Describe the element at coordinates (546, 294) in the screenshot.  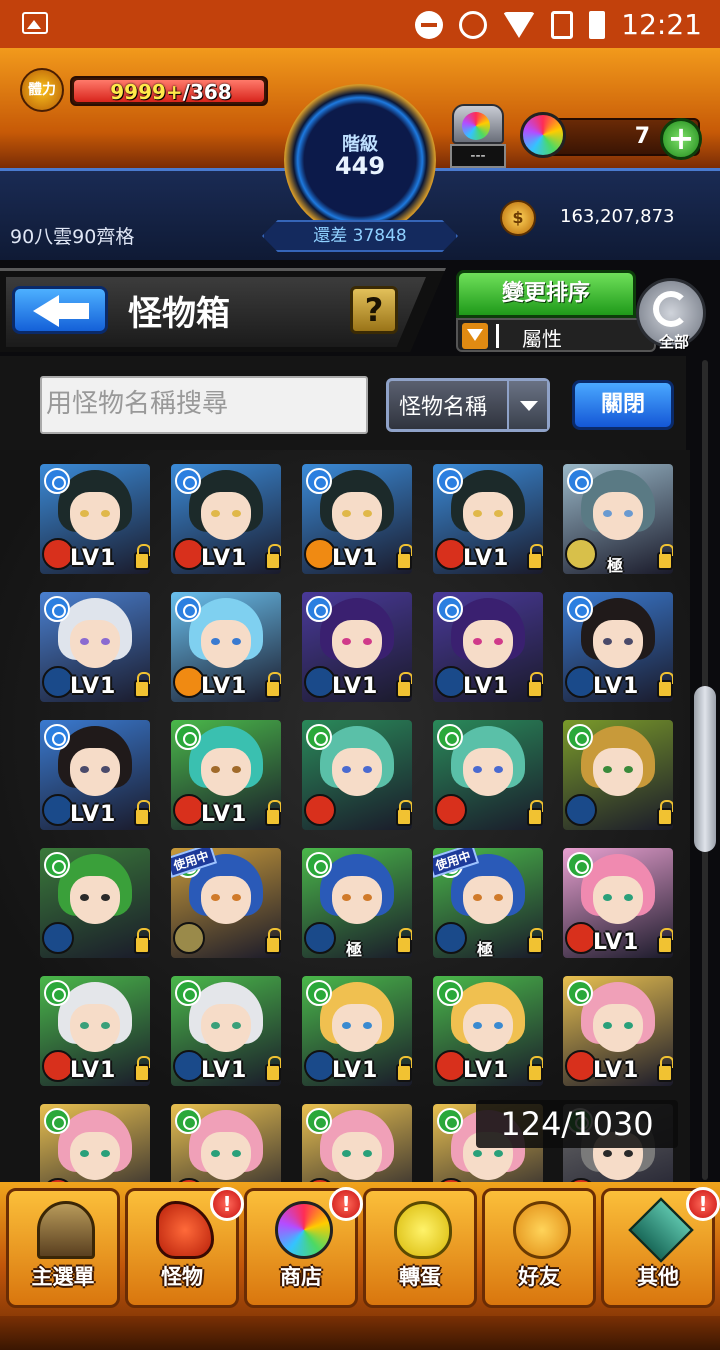
I see `change-sort-button: 變更排序` at that location.